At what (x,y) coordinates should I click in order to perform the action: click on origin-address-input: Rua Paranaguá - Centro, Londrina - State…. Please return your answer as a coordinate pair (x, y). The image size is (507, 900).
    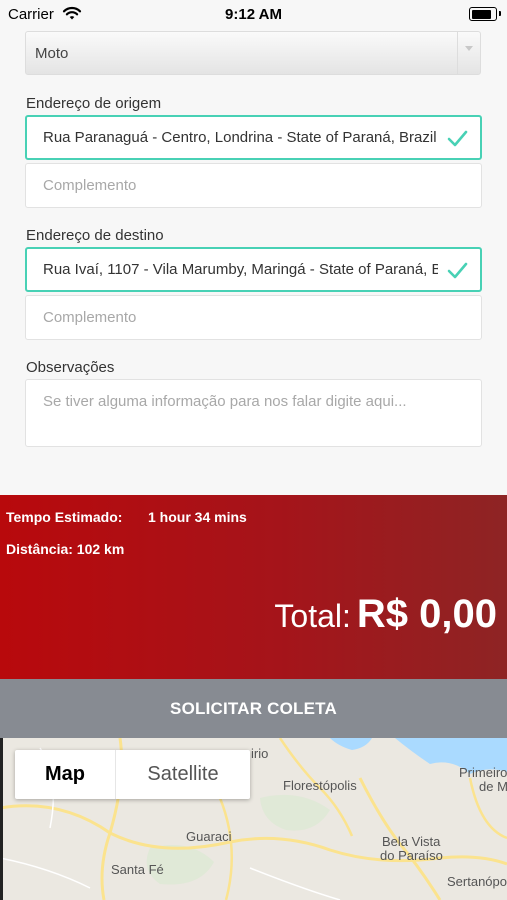
    Looking at the image, I should click on (253, 137).